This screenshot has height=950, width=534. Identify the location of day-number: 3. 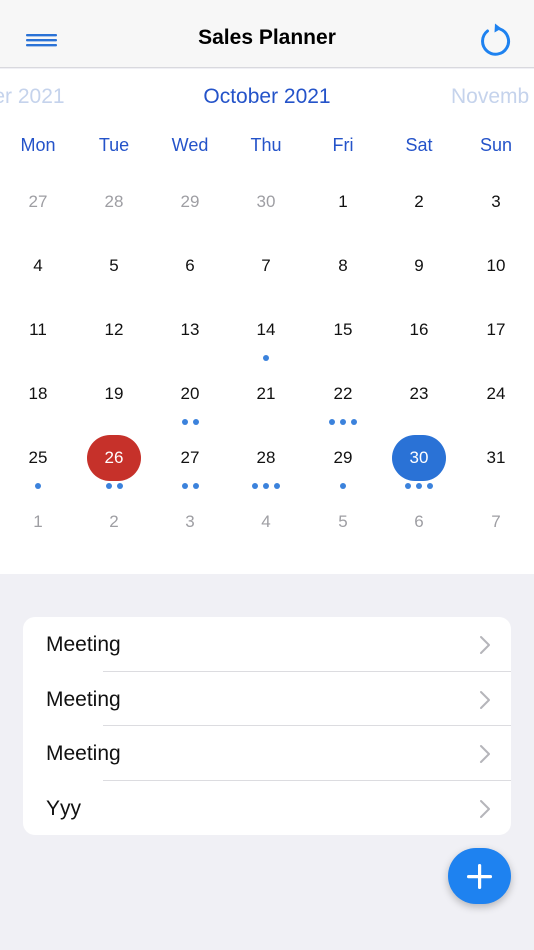
(190, 521).